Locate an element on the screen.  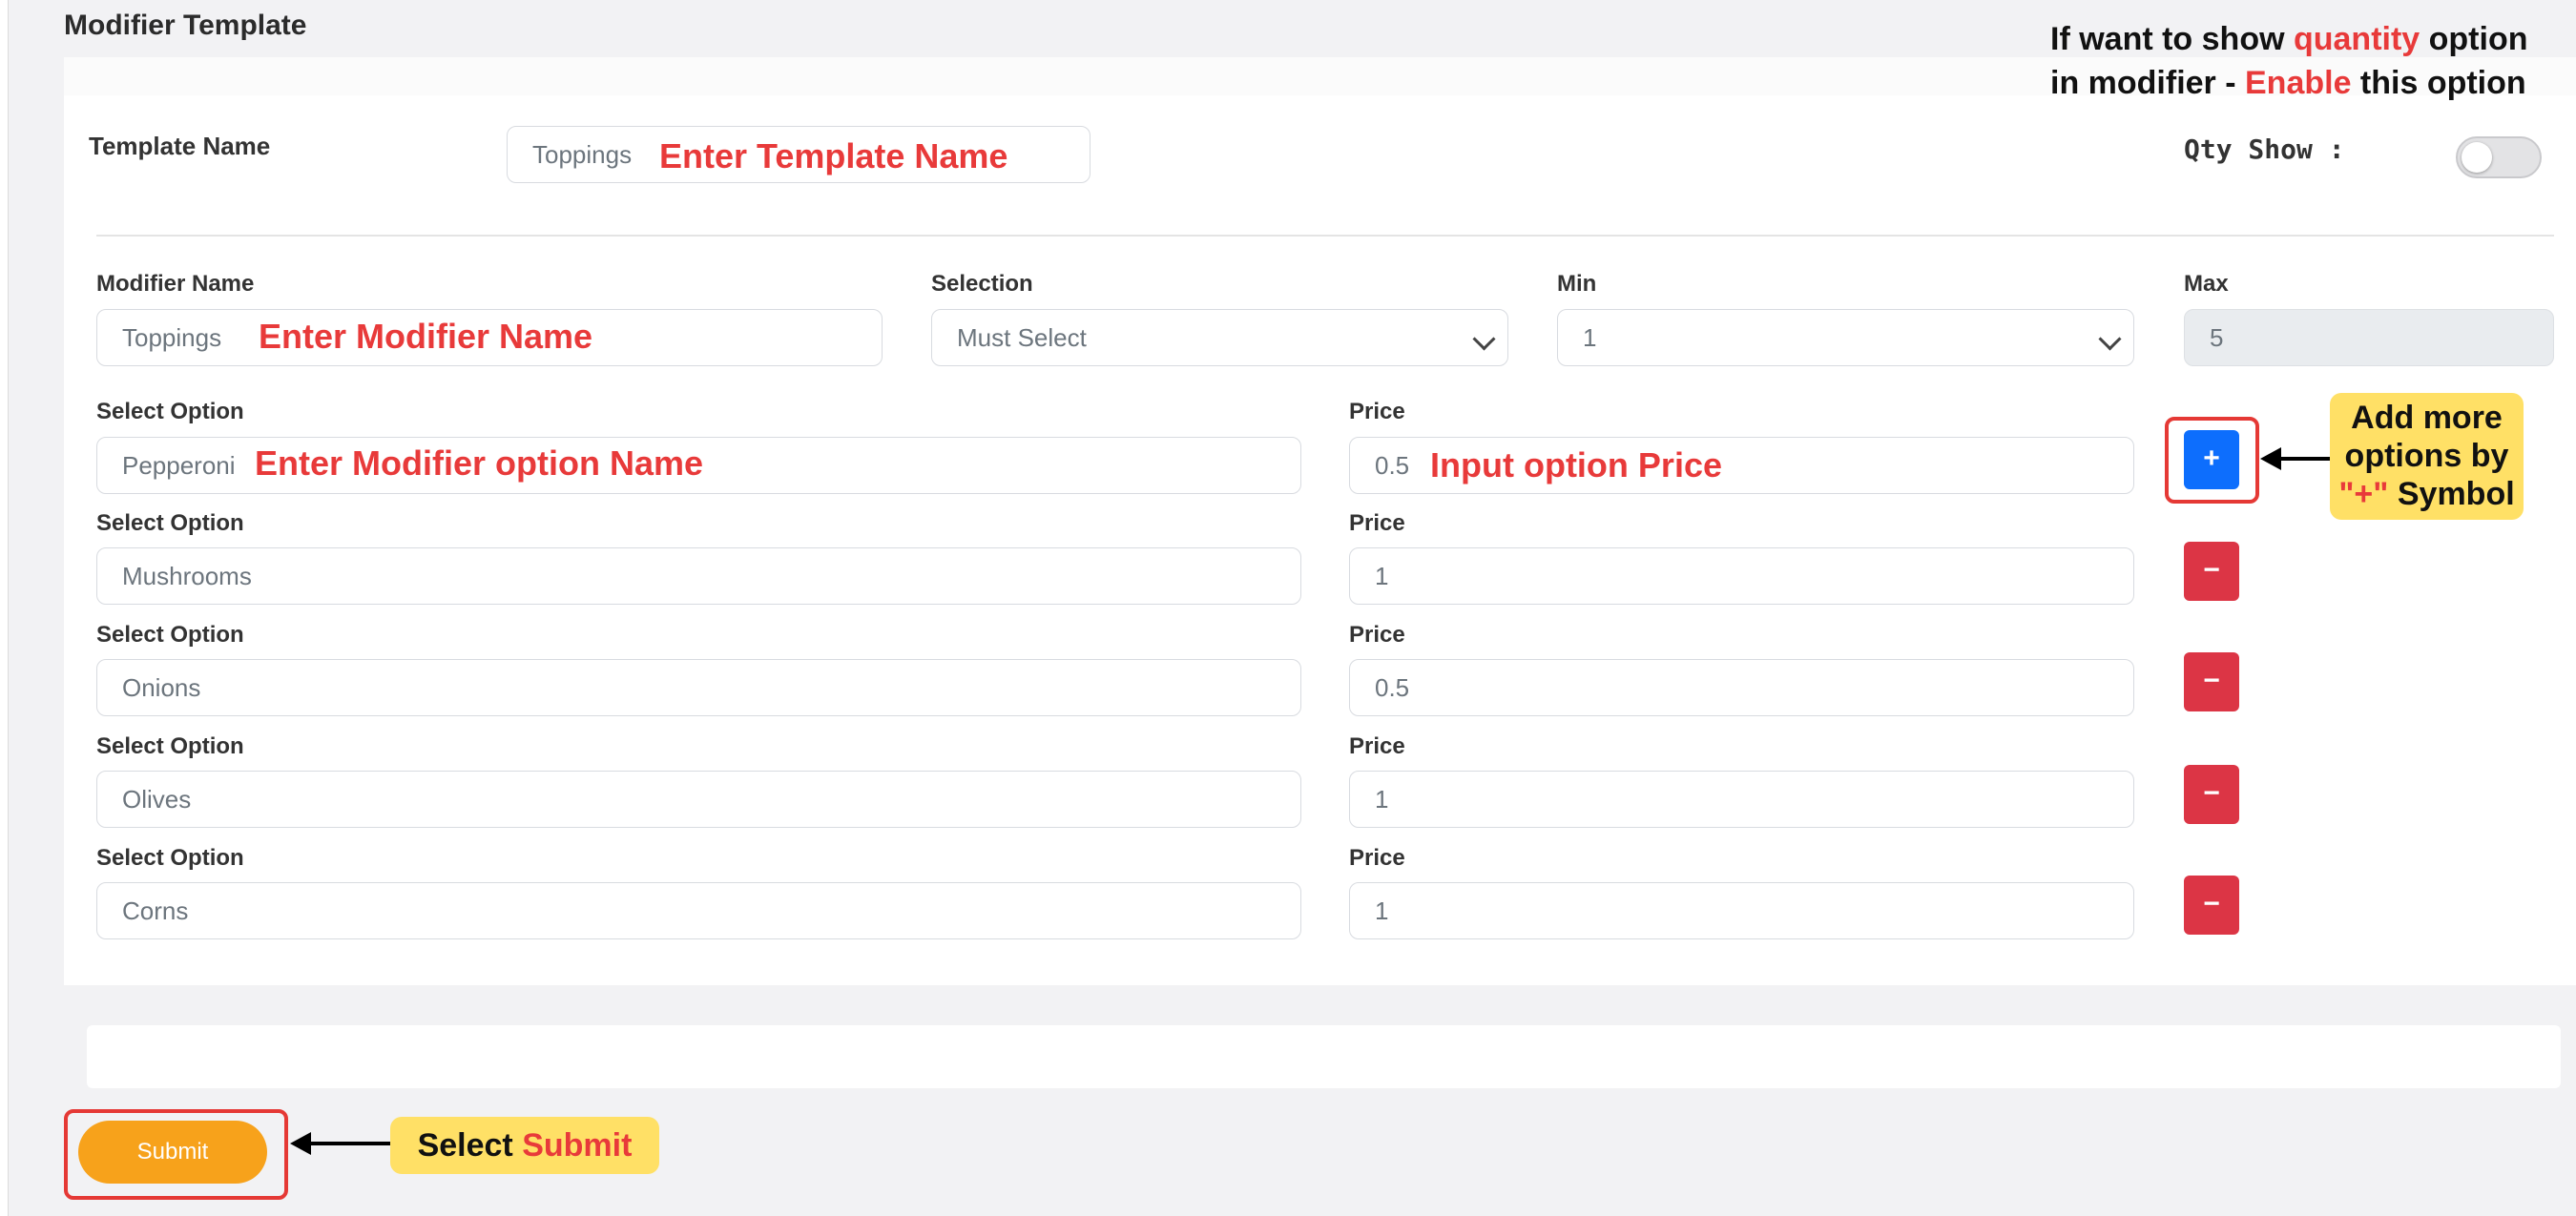
note-text: option is located at coordinates (2474, 39).